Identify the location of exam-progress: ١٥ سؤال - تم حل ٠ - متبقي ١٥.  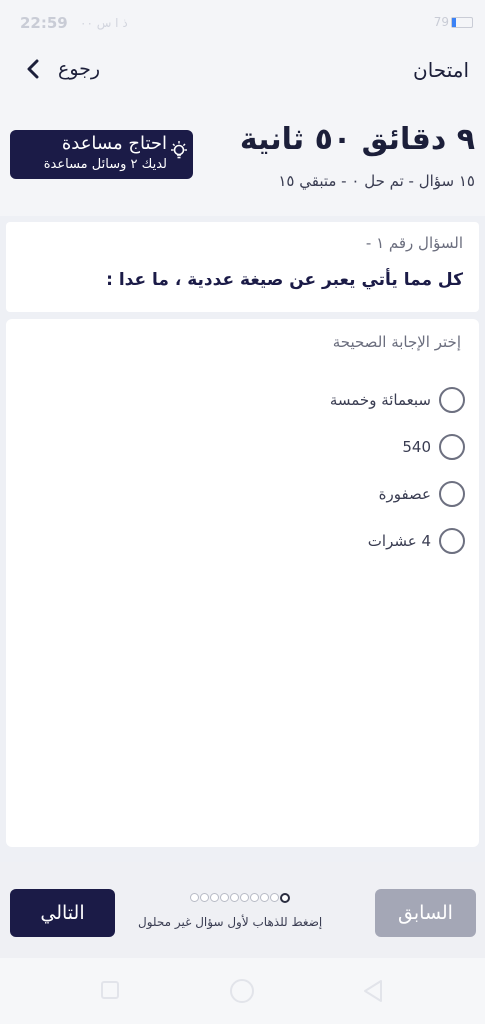
(376, 181).